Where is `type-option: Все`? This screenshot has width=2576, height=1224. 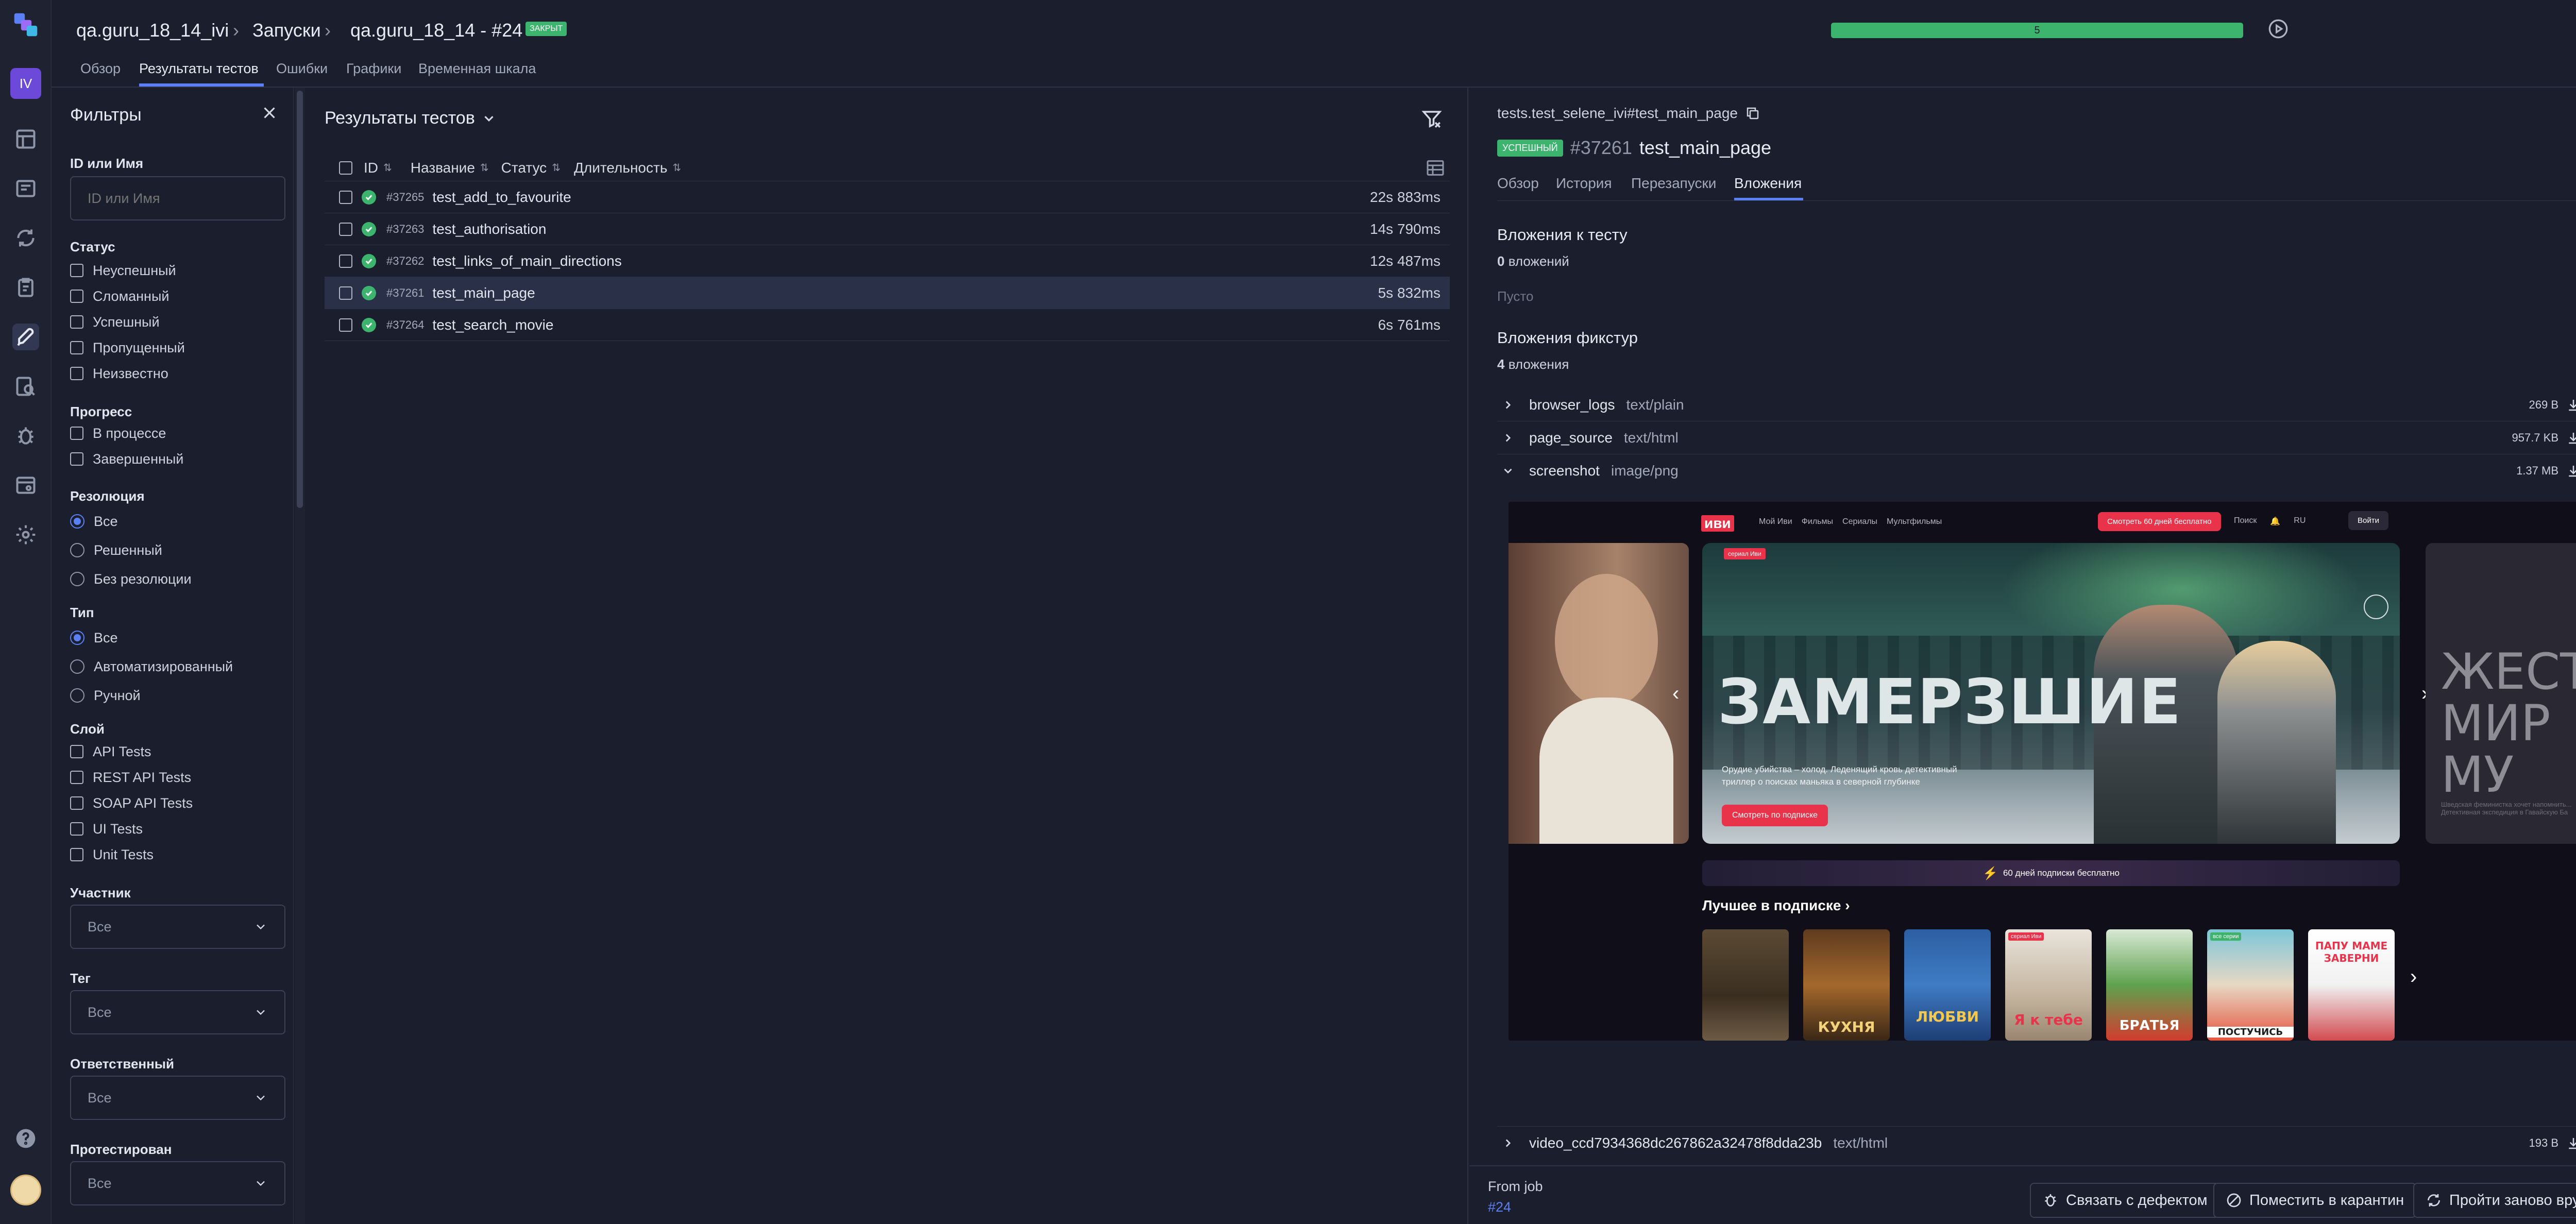 type-option: Все is located at coordinates (151, 637).